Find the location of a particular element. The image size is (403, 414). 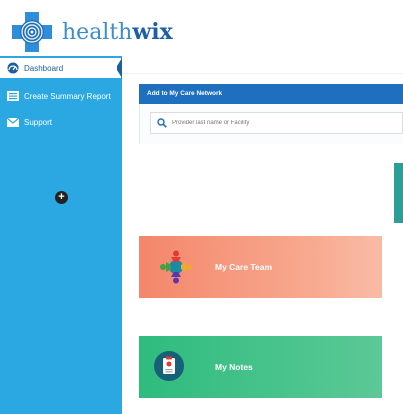

sidebar-item-create-summary-report: Create Summary Report is located at coordinates (61, 96).